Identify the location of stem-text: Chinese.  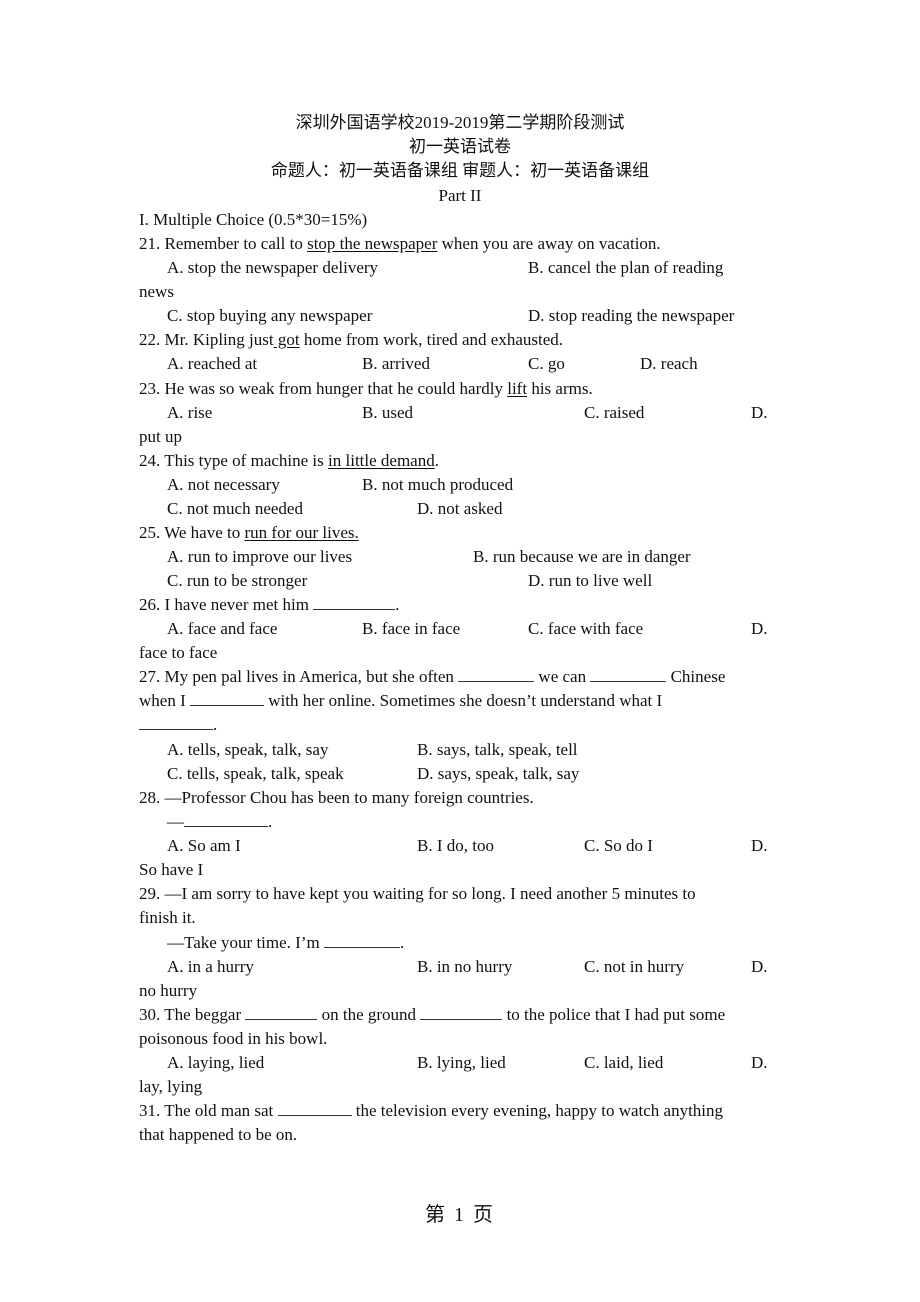
(698, 676).